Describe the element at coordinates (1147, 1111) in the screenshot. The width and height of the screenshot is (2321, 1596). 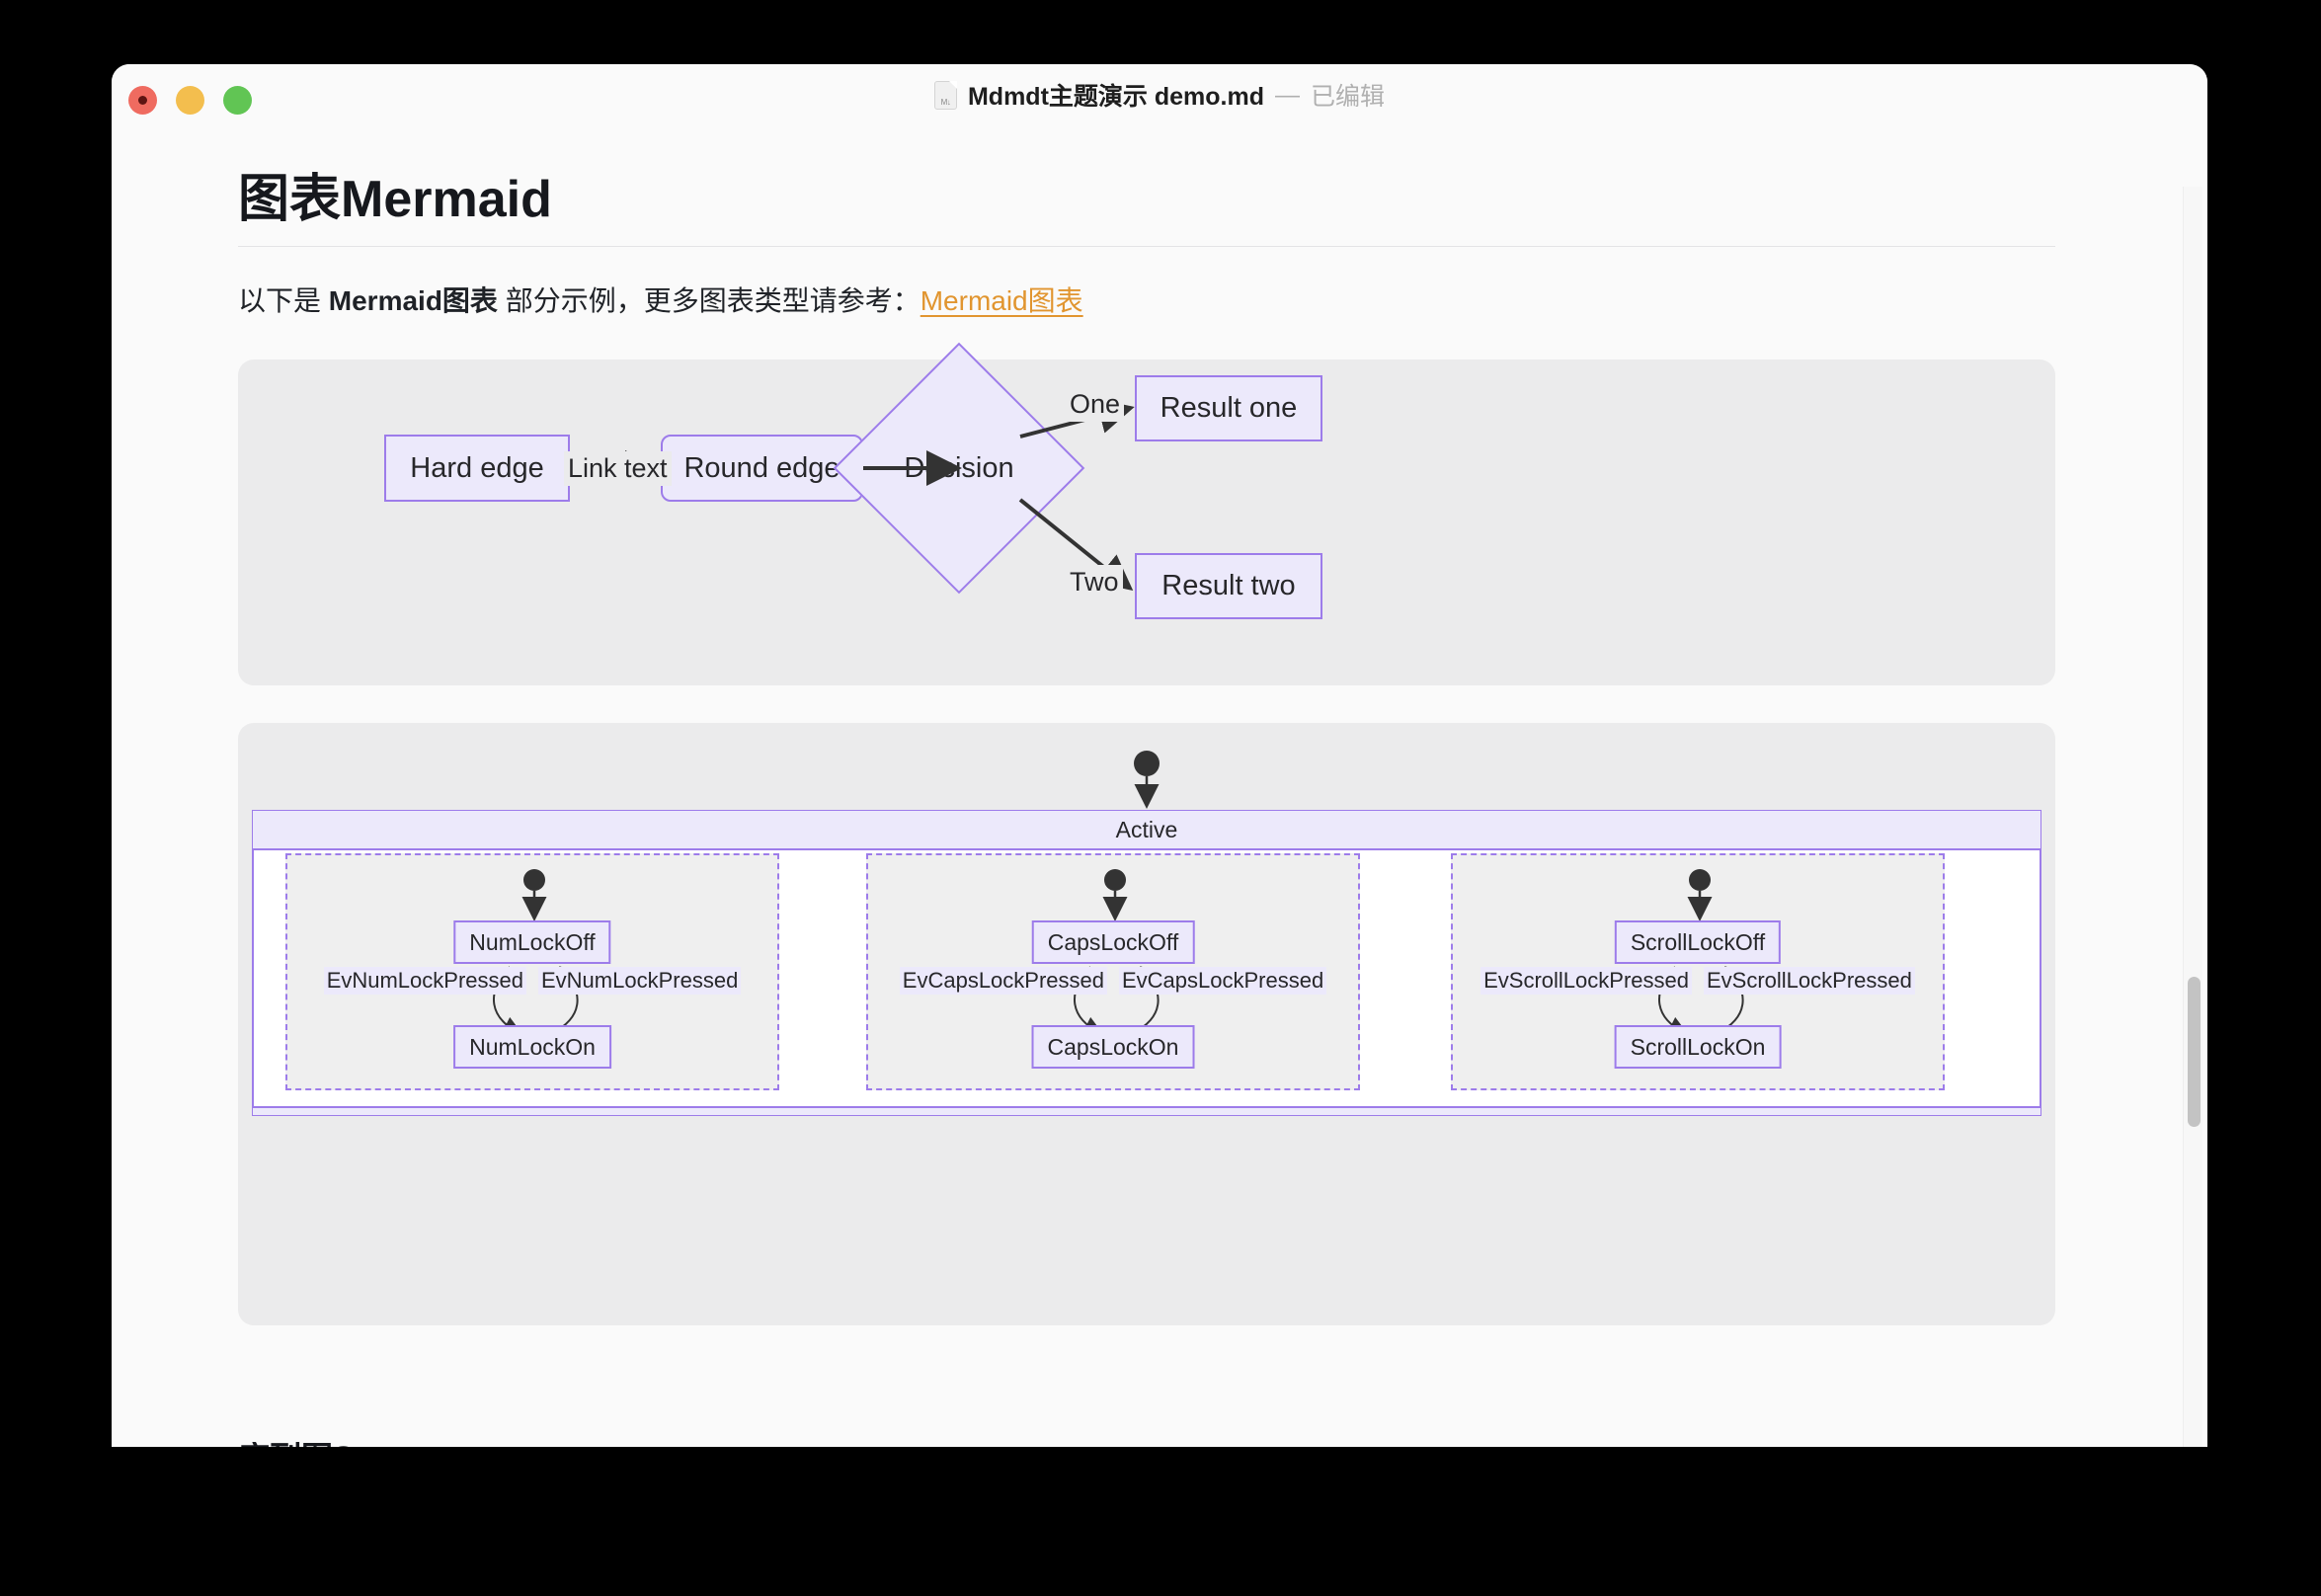
I see `composite-state-footer-bar` at that location.